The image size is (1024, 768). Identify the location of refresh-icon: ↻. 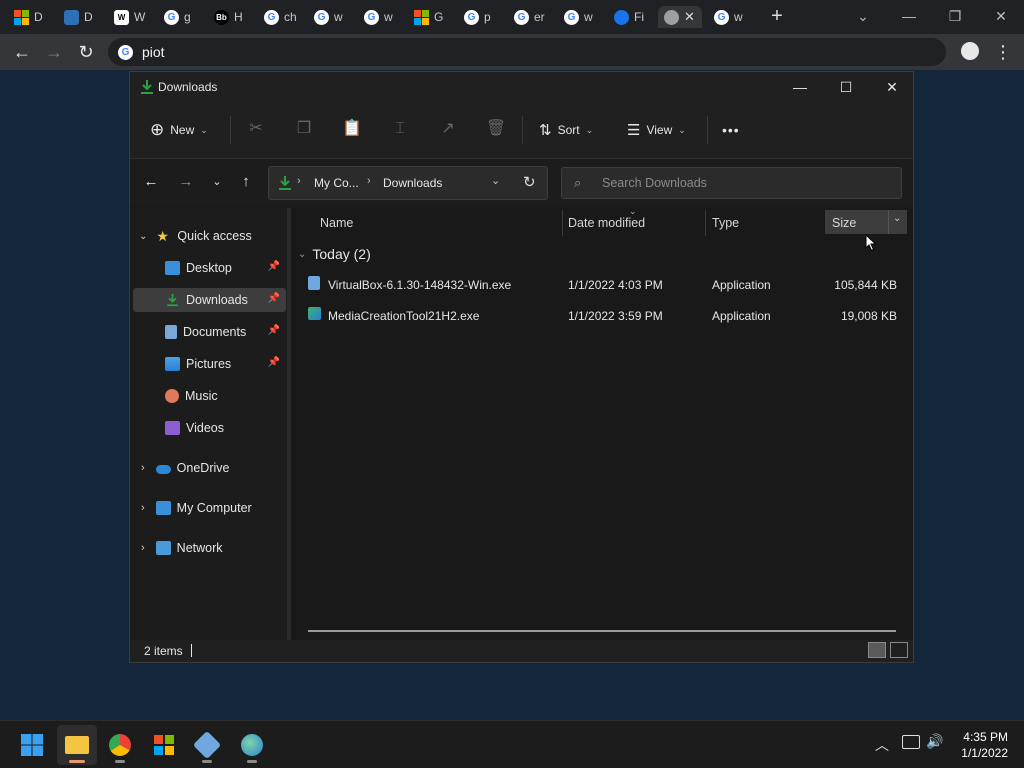
(529, 182).